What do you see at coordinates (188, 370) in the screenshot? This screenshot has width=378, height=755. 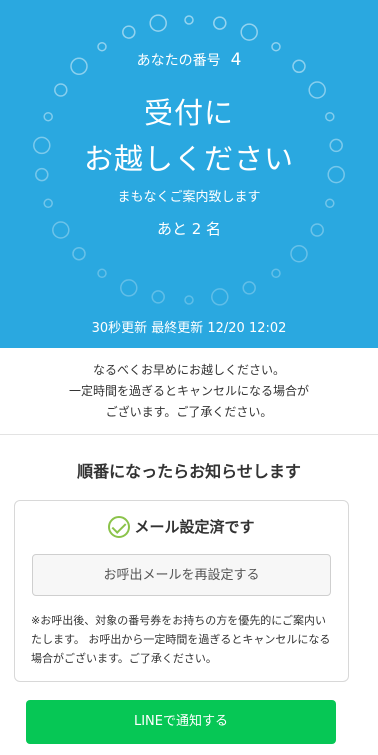 I see `notice-line: なるべくお早めにお越しください。` at bounding box center [188, 370].